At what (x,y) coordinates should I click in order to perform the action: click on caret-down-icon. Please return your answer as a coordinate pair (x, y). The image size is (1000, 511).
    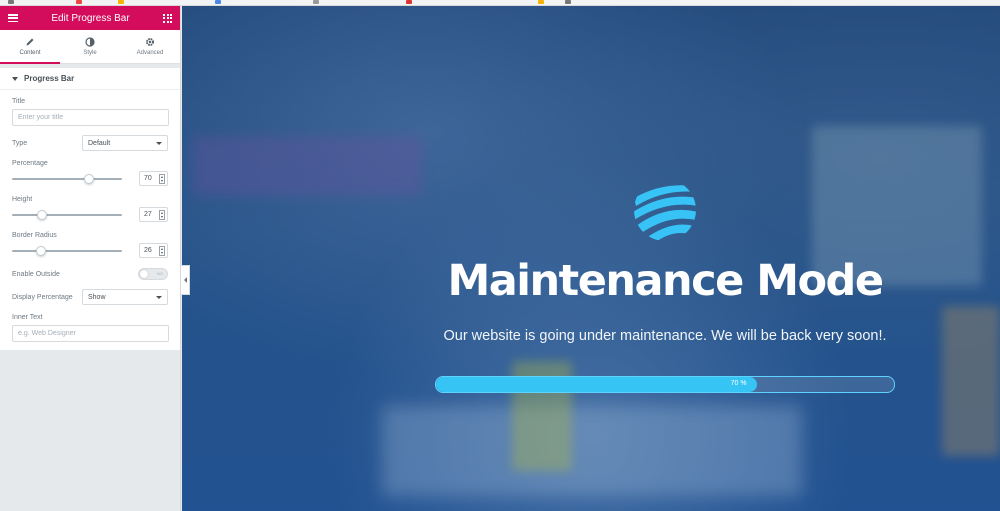
    Looking at the image, I should click on (15, 78).